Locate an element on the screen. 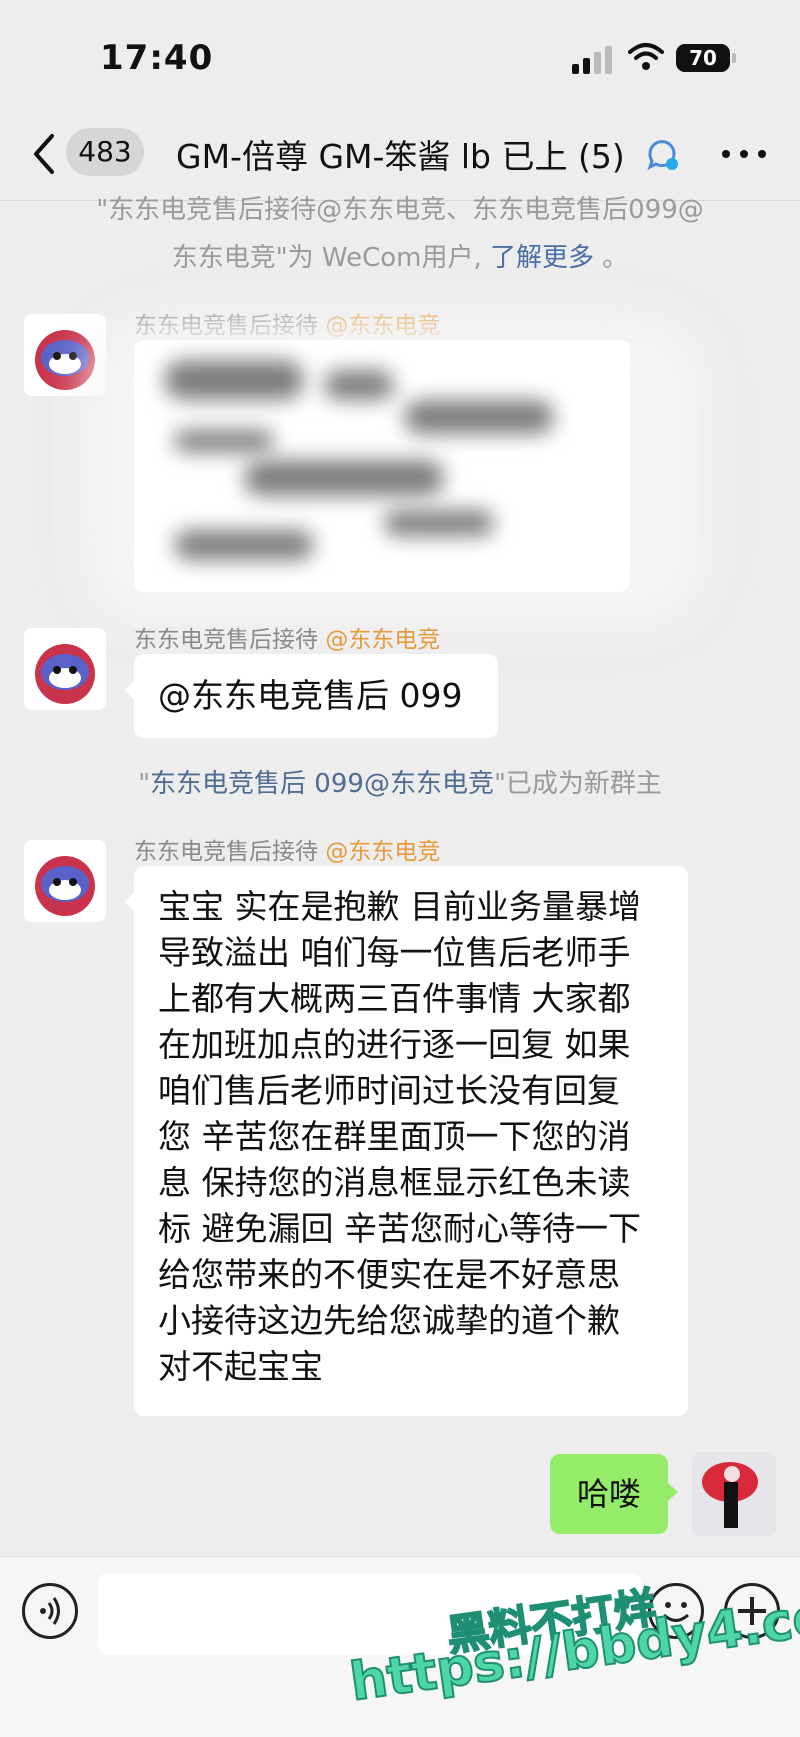 The image size is (800, 1737). message-bubble: @东东电竞售后 099 is located at coordinates (311, 696).